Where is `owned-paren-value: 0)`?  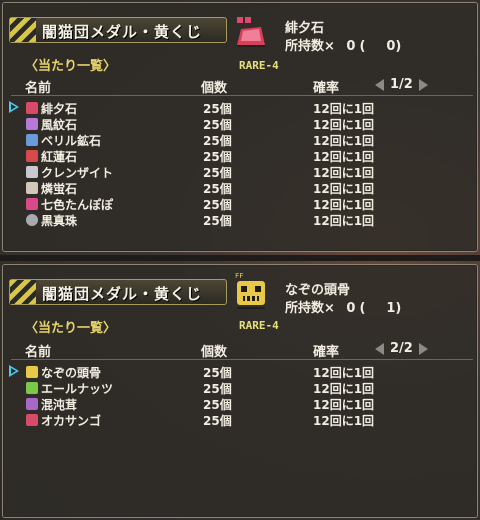
owned-paren-value: 0) is located at coordinates (394, 46).